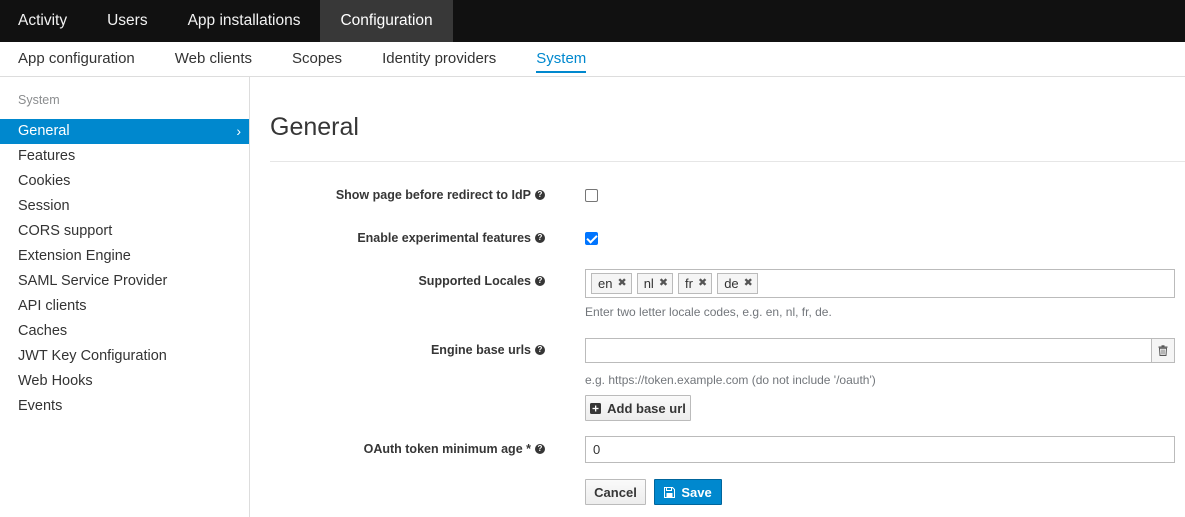 Image resolution: width=1185 pixels, height=517 pixels. What do you see at coordinates (124, 256) in the screenshot?
I see `sidebar-item-extension-engine: Extension Engine` at bounding box center [124, 256].